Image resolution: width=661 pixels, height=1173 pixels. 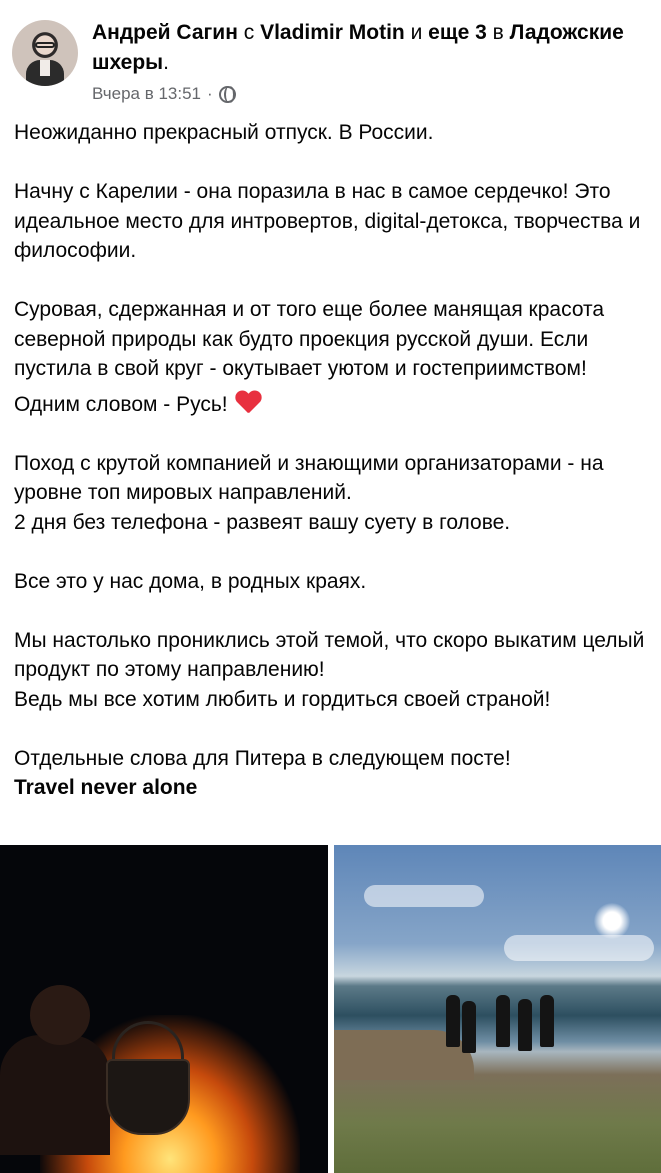 I want to click on paragraph: Одним словом - Русь!, so click(x=121, y=404).